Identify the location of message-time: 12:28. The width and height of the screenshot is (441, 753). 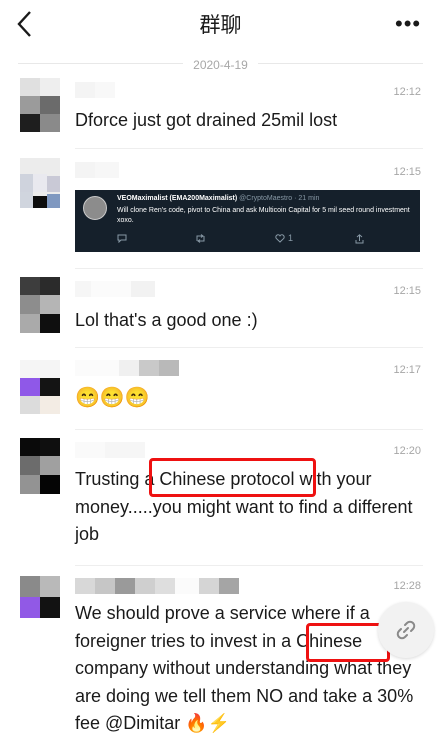
(407, 586).